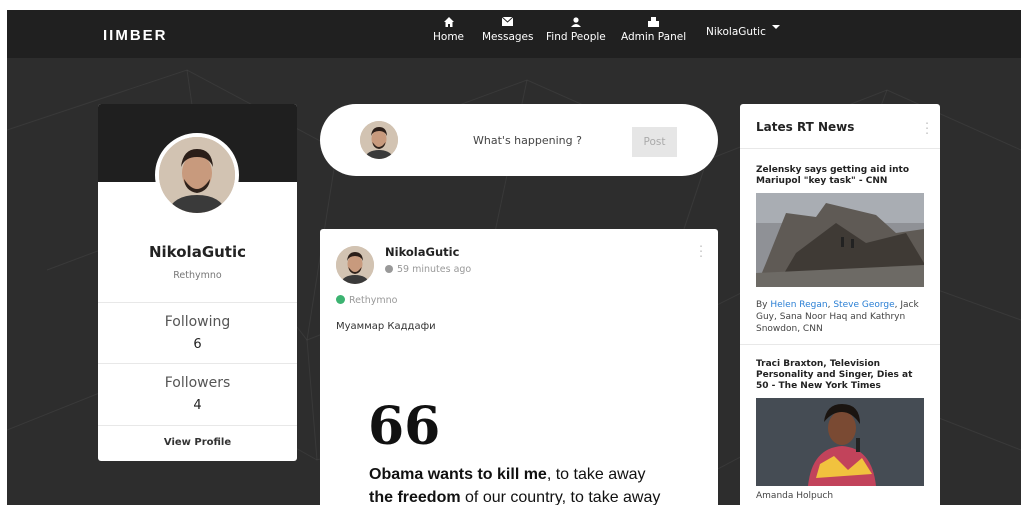  I want to click on brand-logo: IIMBER, so click(135, 35).